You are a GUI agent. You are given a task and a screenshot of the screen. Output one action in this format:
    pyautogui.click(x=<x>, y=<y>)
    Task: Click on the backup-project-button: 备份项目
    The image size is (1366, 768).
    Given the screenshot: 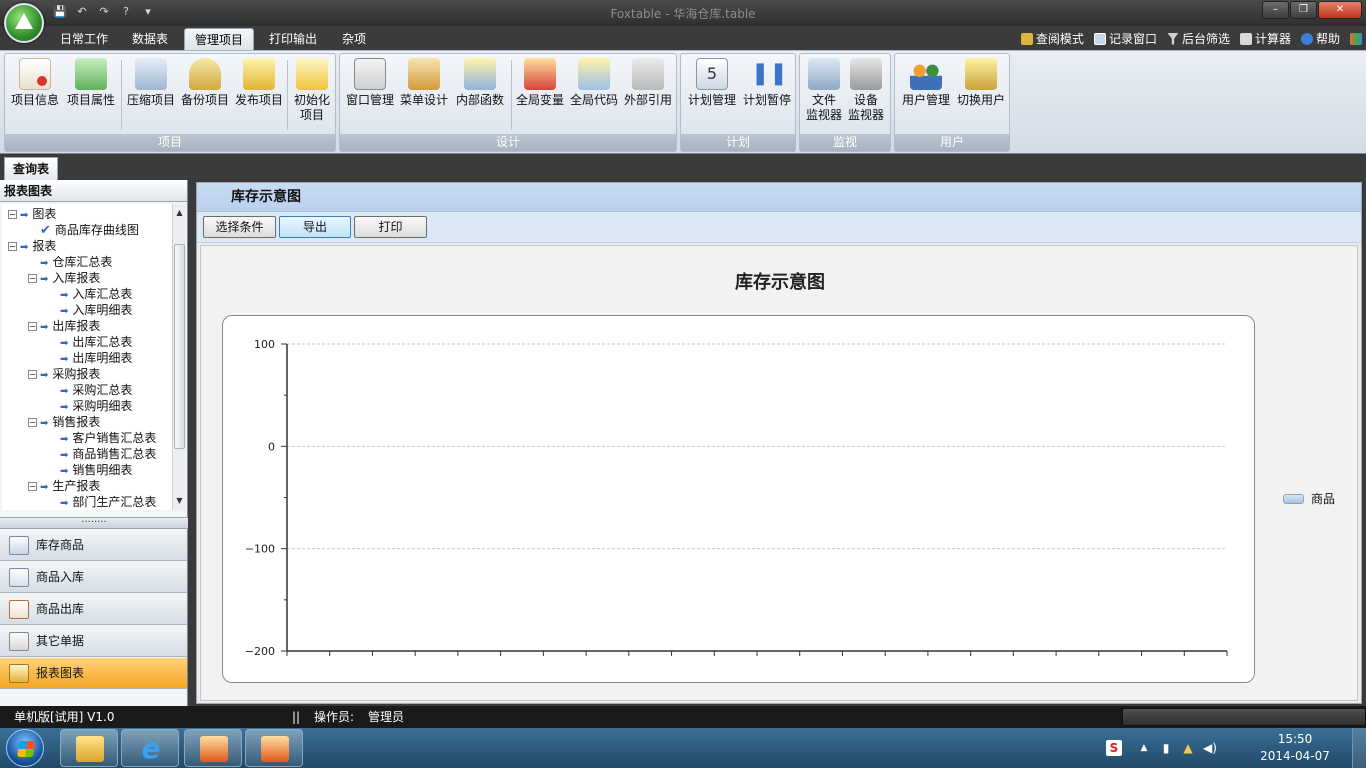 What is the action you would take?
    pyautogui.click(x=205, y=83)
    